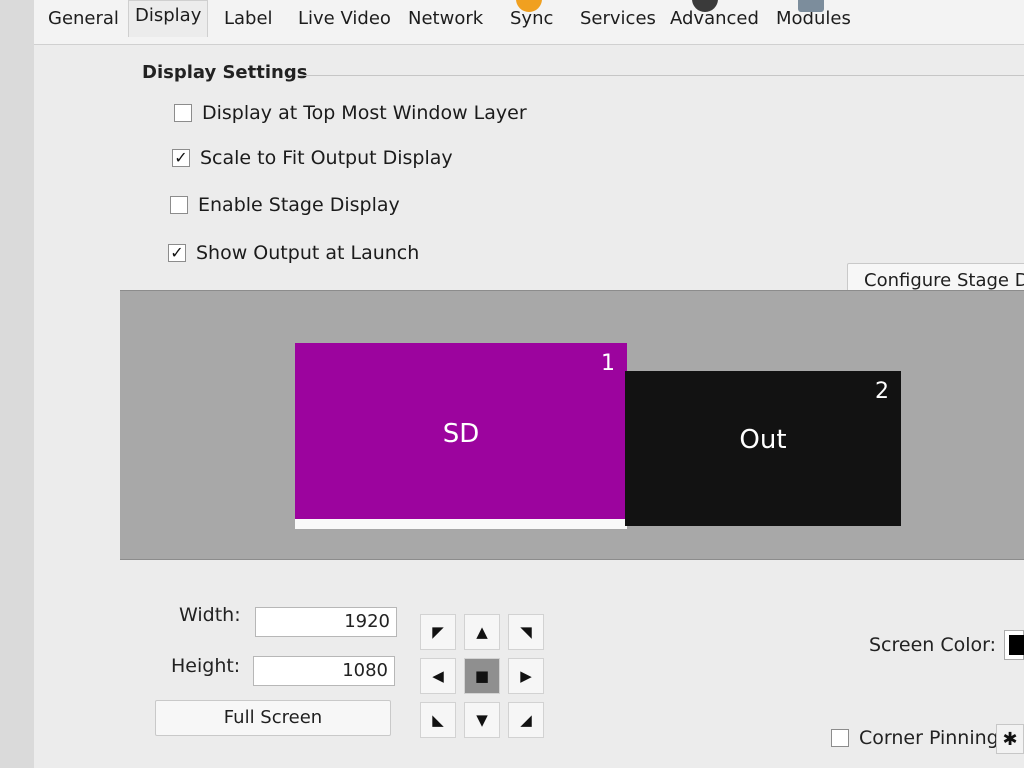 Image resolution: width=1024 pixels, height=768 pixels. Describe the element at coordinates (210, 615) in the screenshot. I see `width-label: Width:` at that location.